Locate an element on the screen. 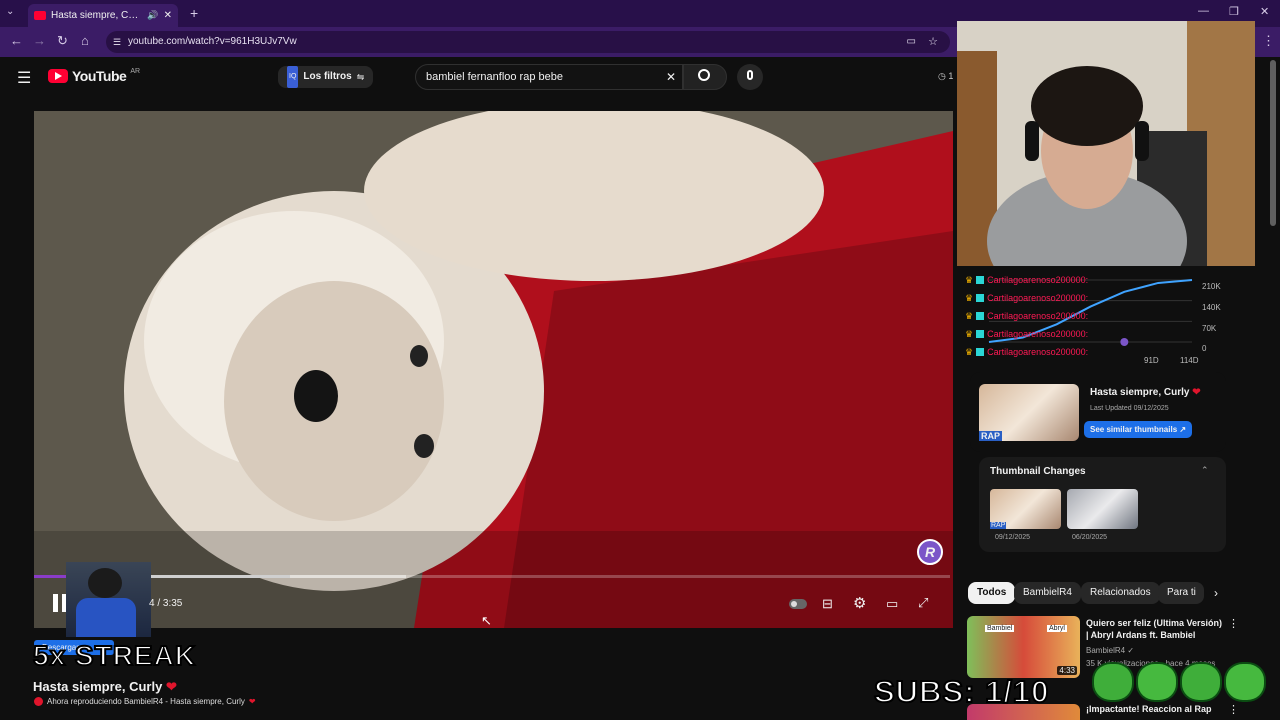 This screenshot has width=1280, height=720. thumb-video-title: Hasta siempre, Curly ❤ is located at coordinates (1145, 392).